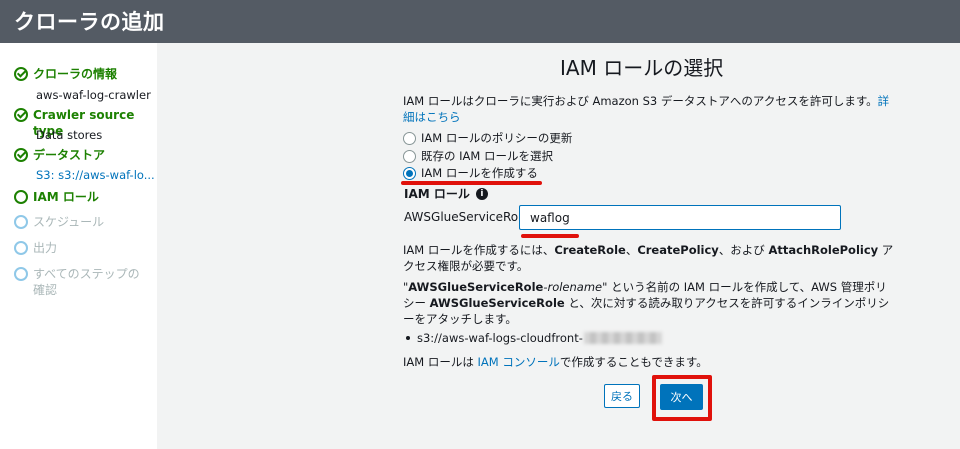 This screenshot has height=449, width=960. Describe the element at coordinates (59, 222) in the screenshot. I see `step-schedule: スケジュール` at that location.